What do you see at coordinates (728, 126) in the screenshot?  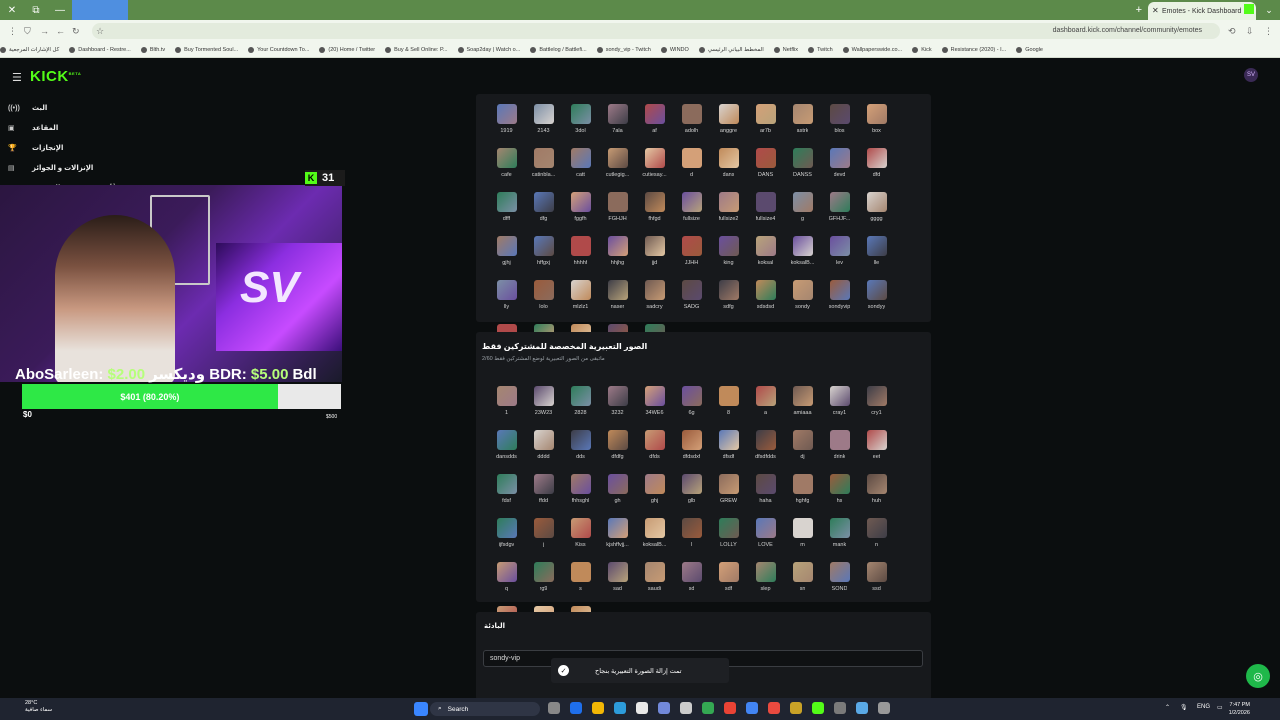 I see `emote-item: anggre` at bounding box center [728, 126].